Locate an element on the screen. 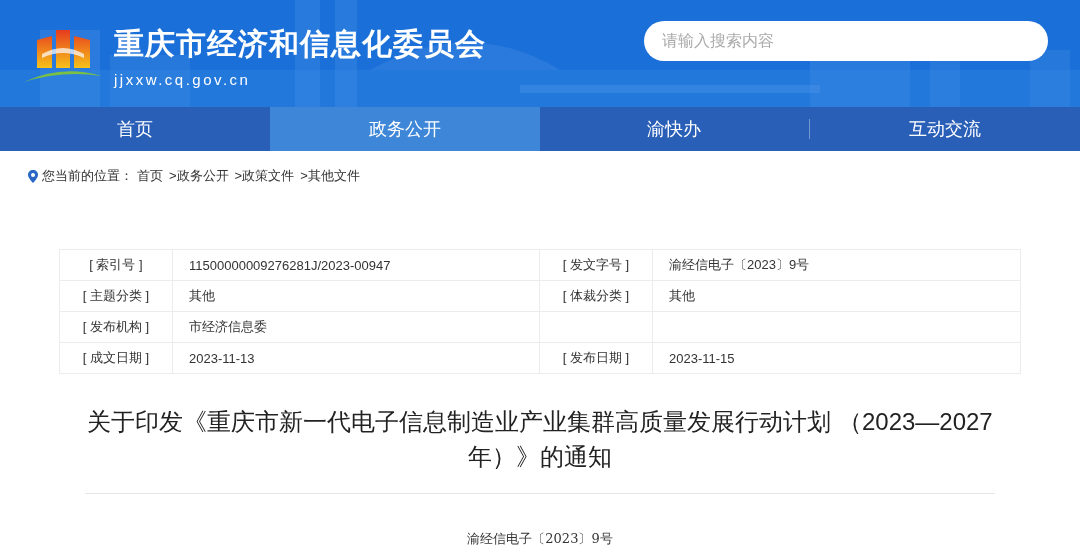 This screenshot has width=1080, height=560. field-label: [ 发布机构 ] is located at coordinates (116, 327).